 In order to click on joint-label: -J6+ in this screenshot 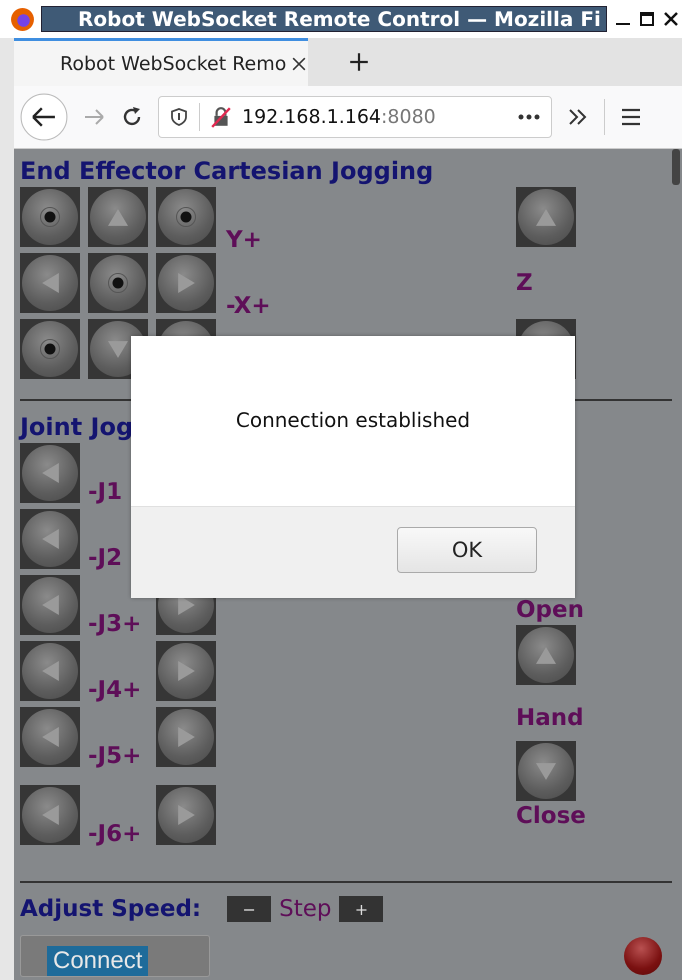, I will do `click(114, 834)`.